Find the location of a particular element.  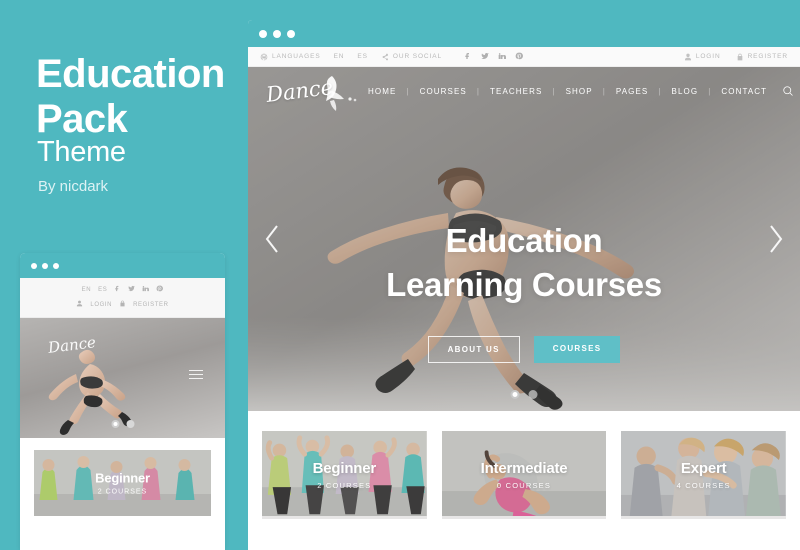

nav-item-courses: COURSES is located at coordinates (443, 91).